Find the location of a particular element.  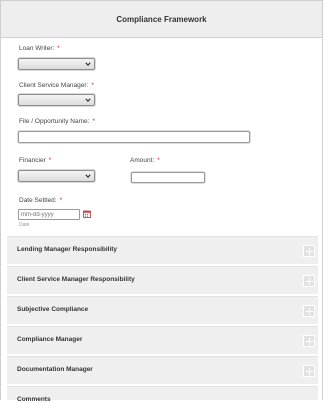

financier-select is located at coordinates (56, 176).